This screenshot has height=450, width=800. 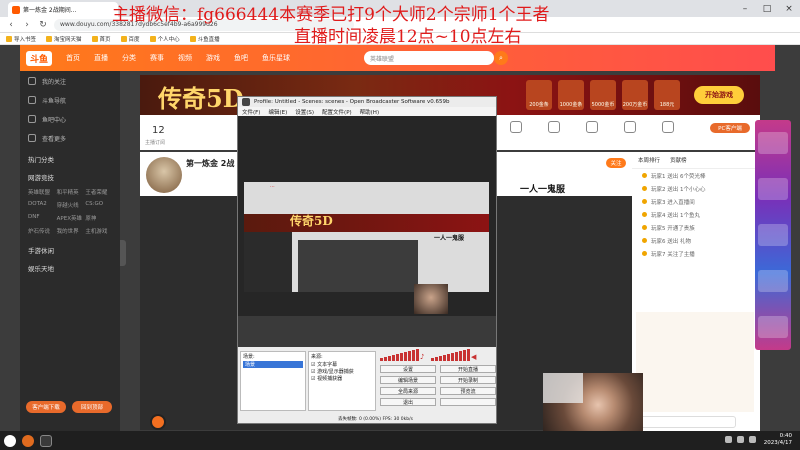 I want to click on forward-icon: ›, so click(x=27, y=25).